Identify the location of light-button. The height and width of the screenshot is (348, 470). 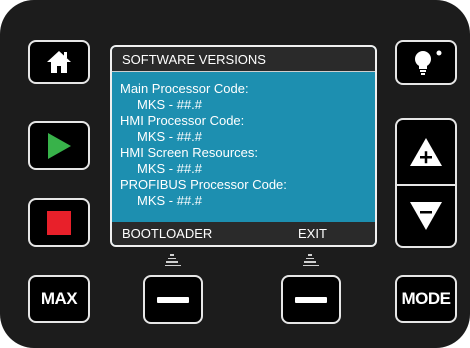
(426, 62).